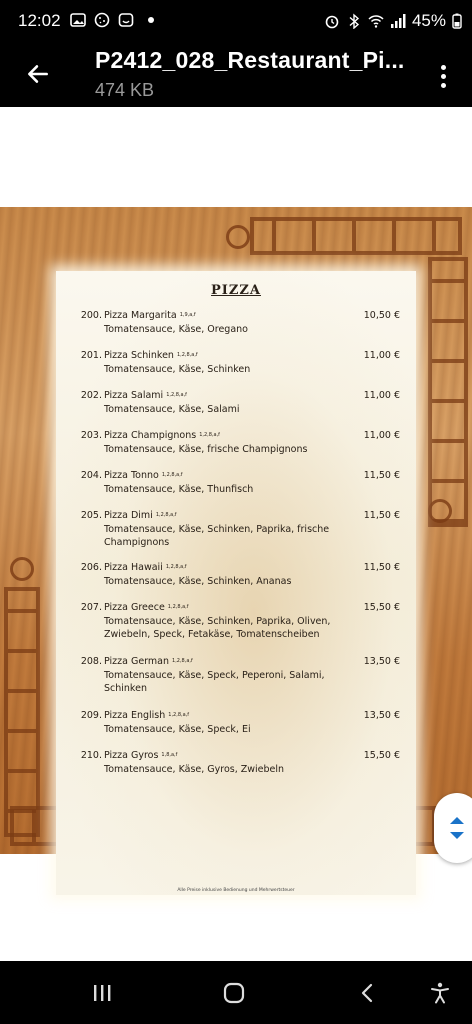 The image size is (472, 1024). Describe the element at coordinates (172, 409) in the screenshot. I see `item-description: Tomatensauce, Käse, Salami` at that location.